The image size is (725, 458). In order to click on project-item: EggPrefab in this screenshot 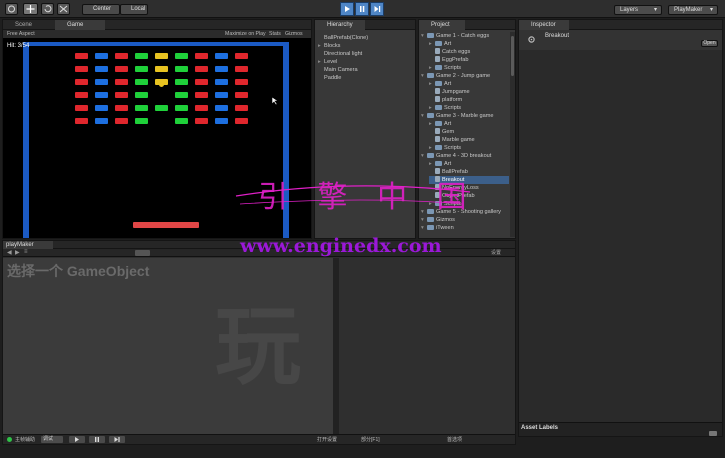, I will do `click(448, 60)`.